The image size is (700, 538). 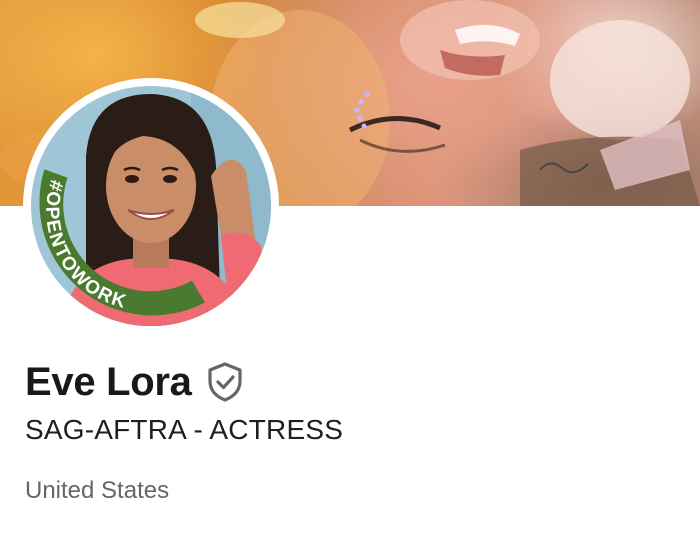 I want to click on profile-location: United States, so click(x=97, y=490).